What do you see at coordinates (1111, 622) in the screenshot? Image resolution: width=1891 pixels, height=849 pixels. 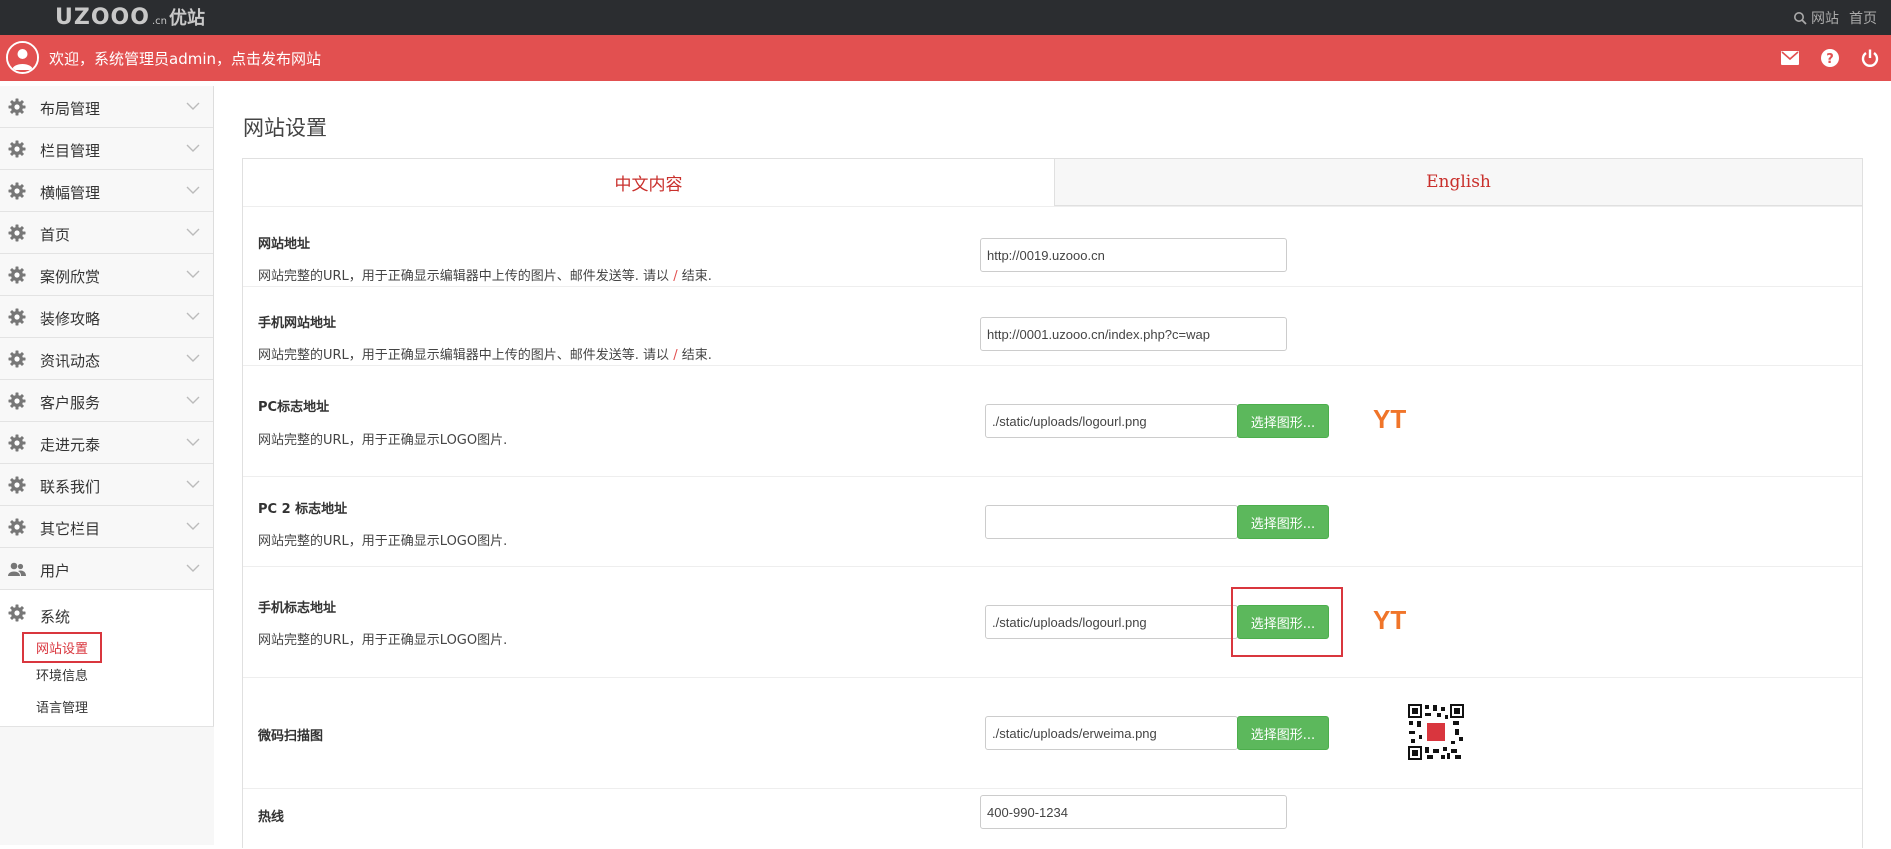 I see `mobile-logo-input: ./static/uploads/logourl.png` at bounding box center [1111, 622].